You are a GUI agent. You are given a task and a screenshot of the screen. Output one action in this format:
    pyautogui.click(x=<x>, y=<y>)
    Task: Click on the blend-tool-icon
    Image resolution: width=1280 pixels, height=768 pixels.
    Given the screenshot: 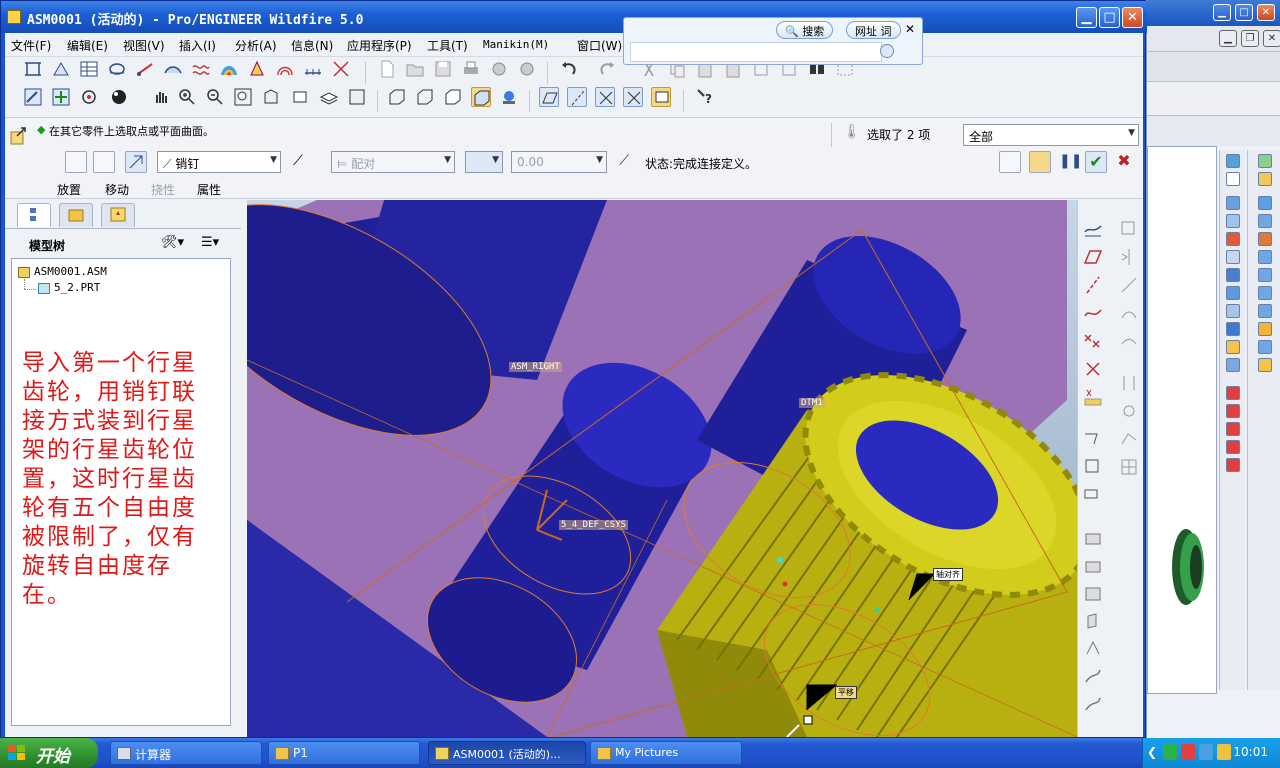 What is the action you would take?
    pyautogui.click(x=1093, y=705)
    